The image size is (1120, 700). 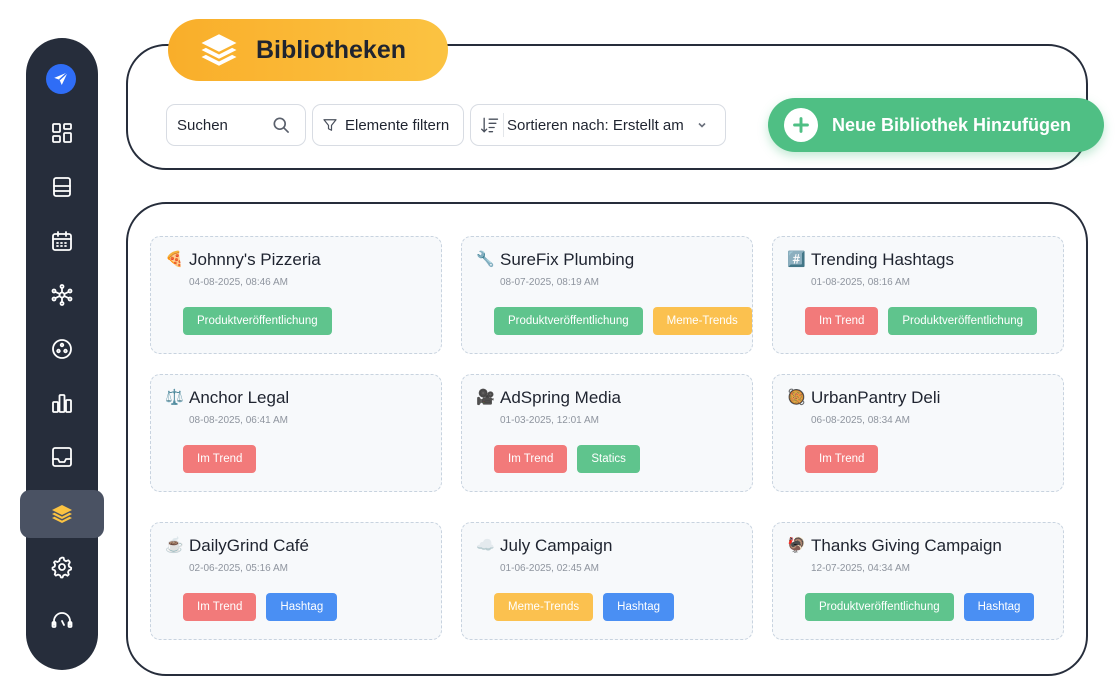 What do you see at coordinates (485, 259) in the screenshot?
I see `library-emoji-icon: 🔧` at bounding box center [485, 259].